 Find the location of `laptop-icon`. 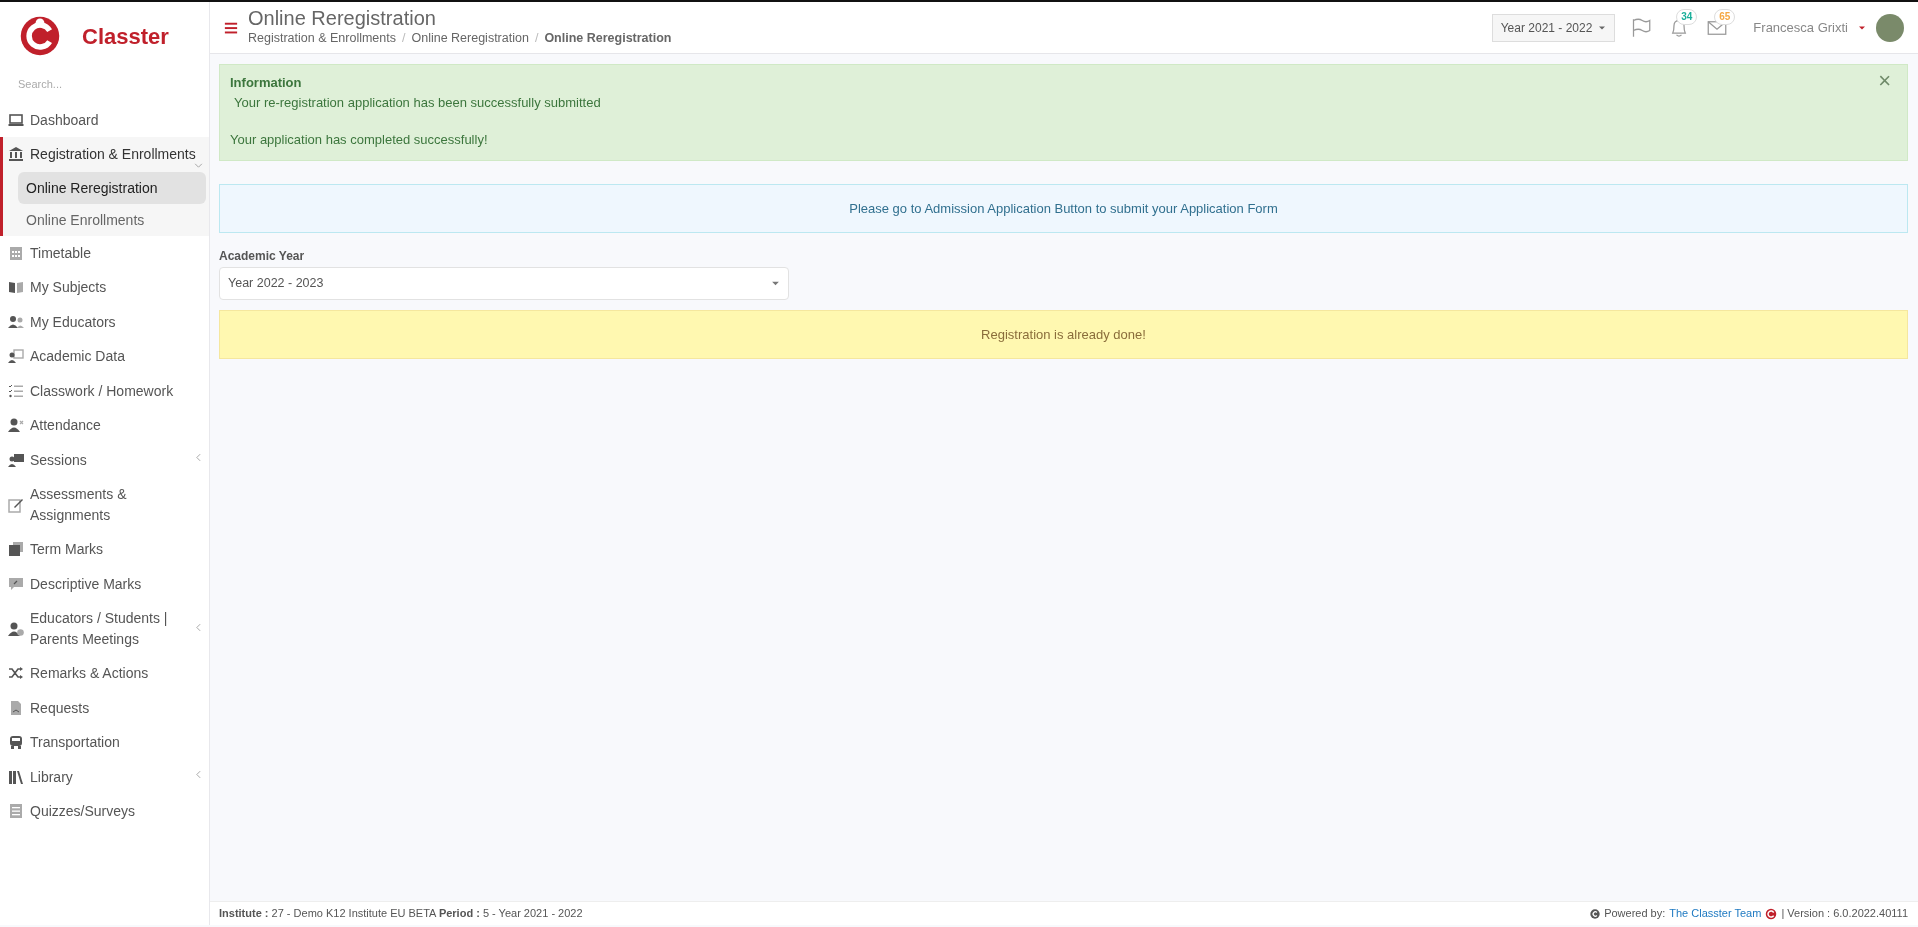

laptop-icon is located at coordinates (16, 119).